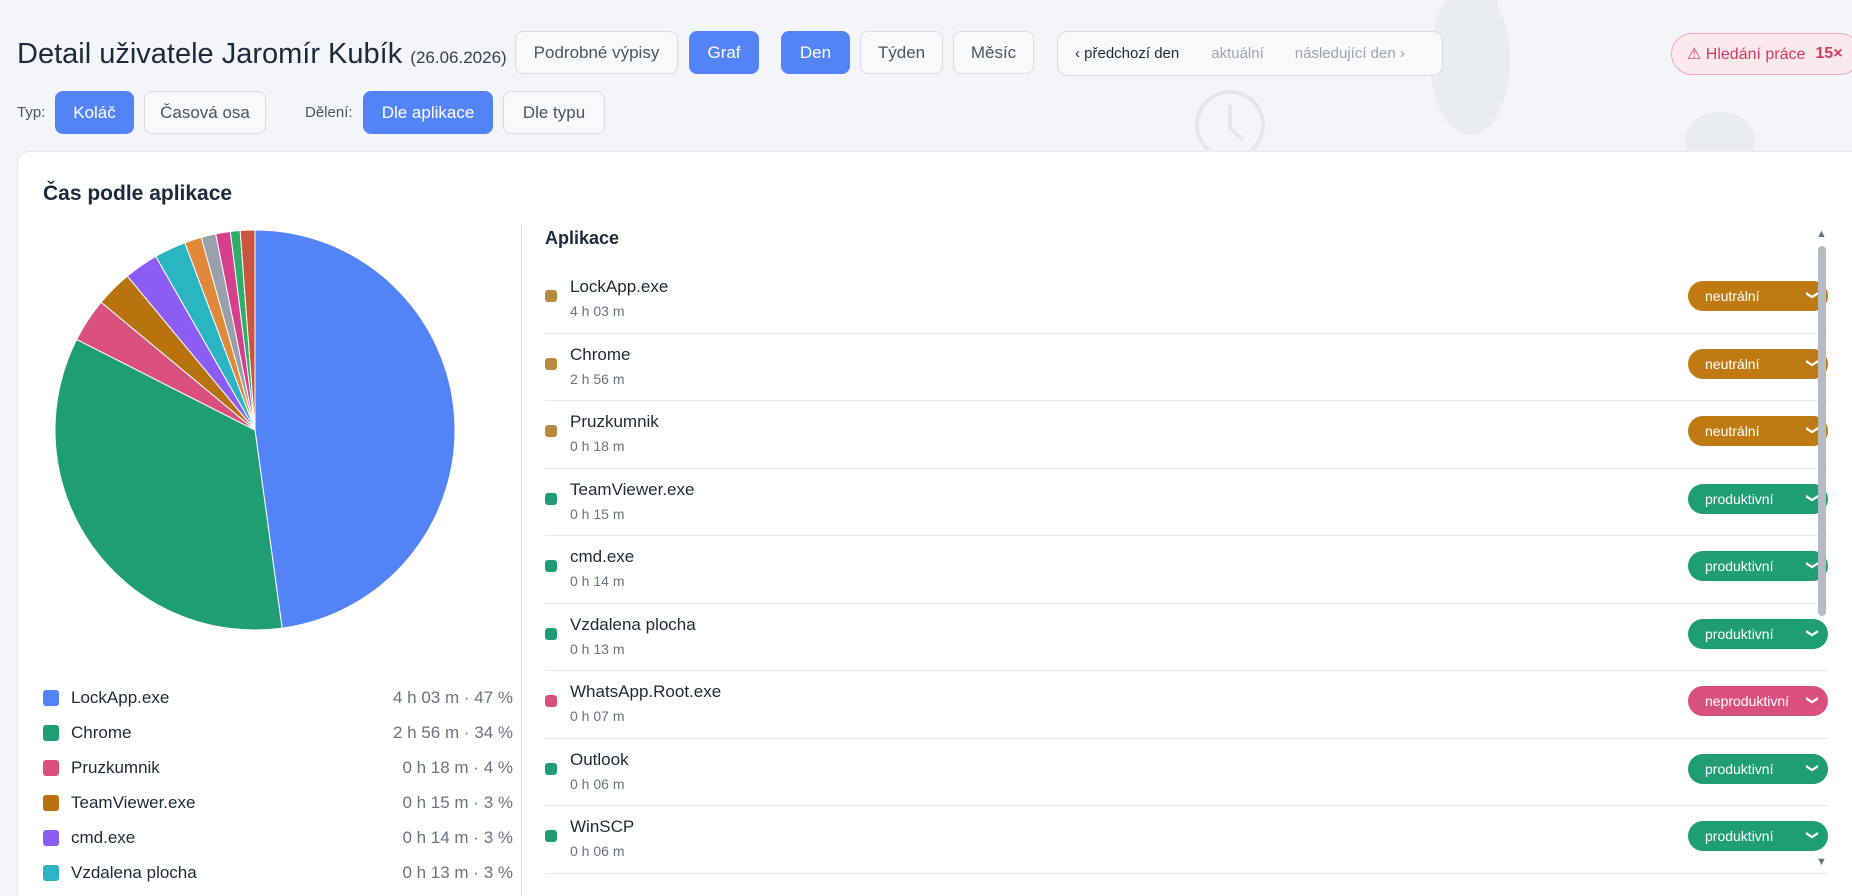 Image resolution: width=1852 pixels, height=896 pixels. I want to click on current-day-link: aktuální, so click(1237, 53).